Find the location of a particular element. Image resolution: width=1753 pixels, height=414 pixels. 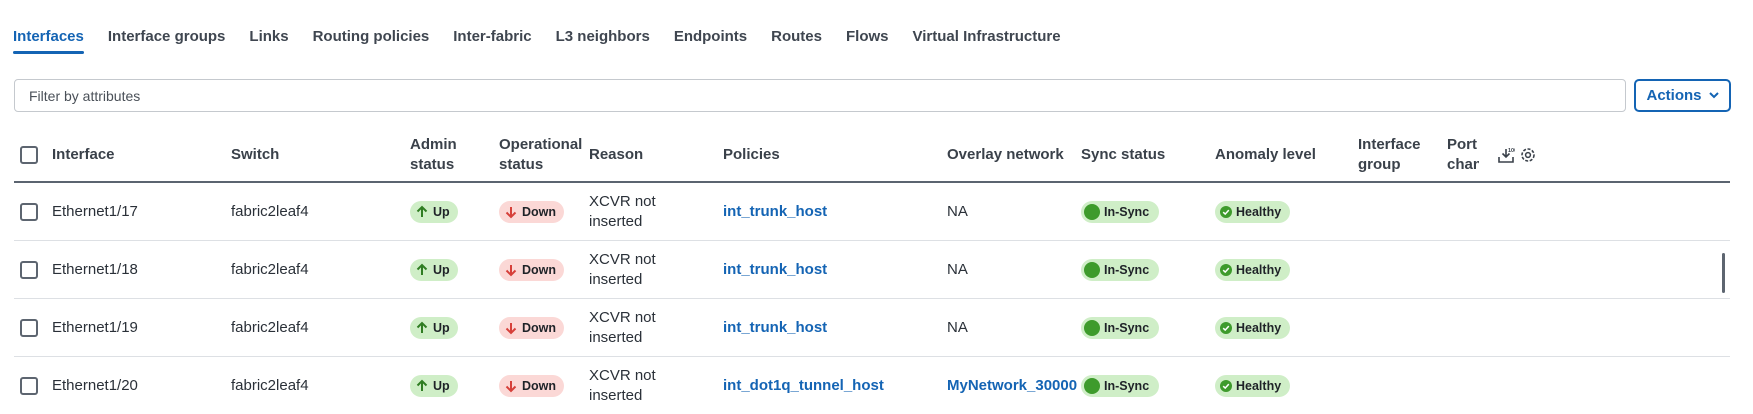

tab-links: Links is located at coordinates (268, 36).